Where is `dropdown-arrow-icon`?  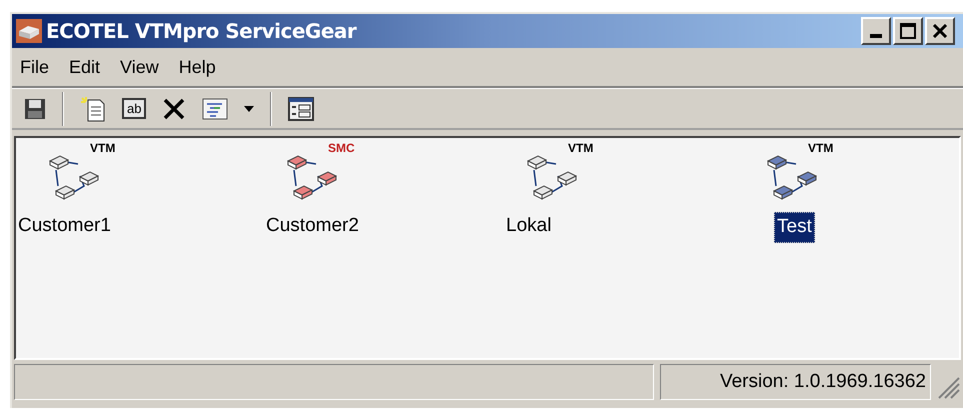
dropdown-arrow-icon is located at coordinates (249, 109).